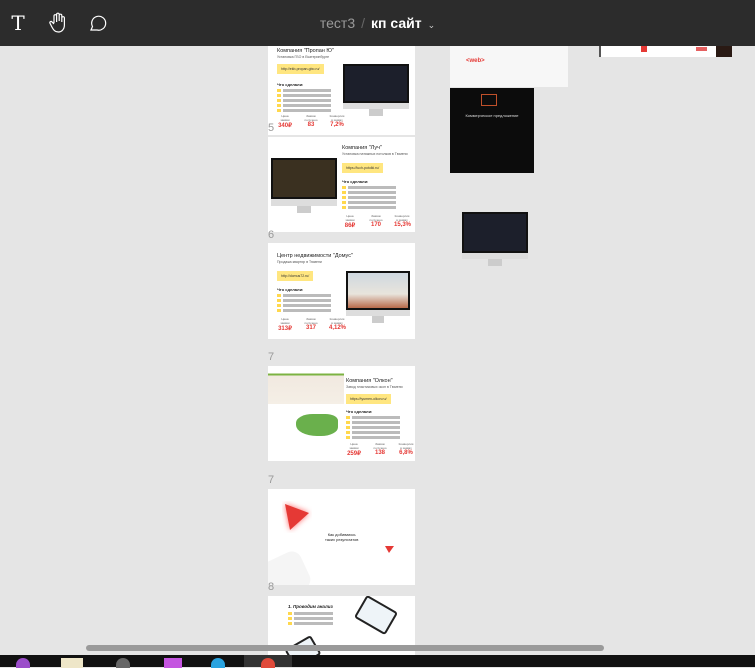  What do you see at coordinates (403, 225) in the screenshot?
I see `stat-value: 15,3%` at bounding box center [403, 225].